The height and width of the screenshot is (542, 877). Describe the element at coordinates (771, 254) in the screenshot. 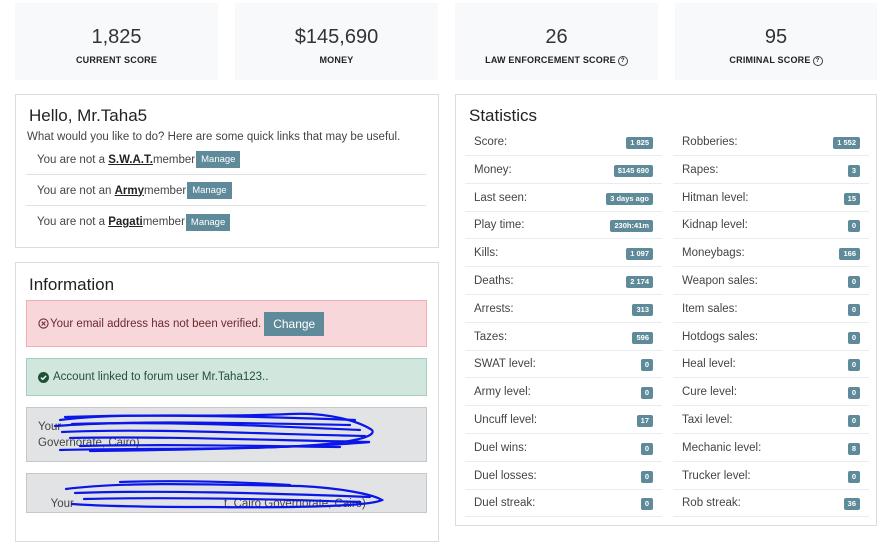

I see `stat-row: Moneybags: 166` at that location.